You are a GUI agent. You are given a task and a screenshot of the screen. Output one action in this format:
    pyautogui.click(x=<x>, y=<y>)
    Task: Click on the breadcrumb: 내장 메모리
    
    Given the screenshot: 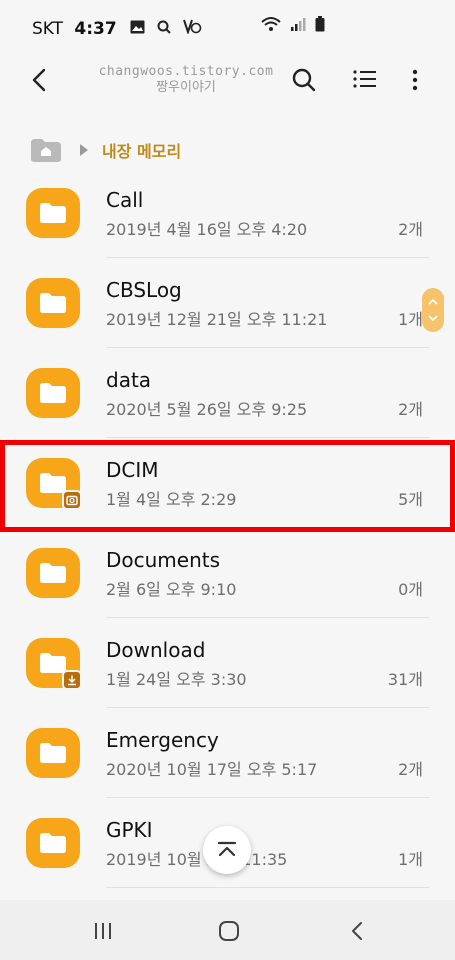 What is the action you would take?
    pyautogui.click(x=105, y=150)
    